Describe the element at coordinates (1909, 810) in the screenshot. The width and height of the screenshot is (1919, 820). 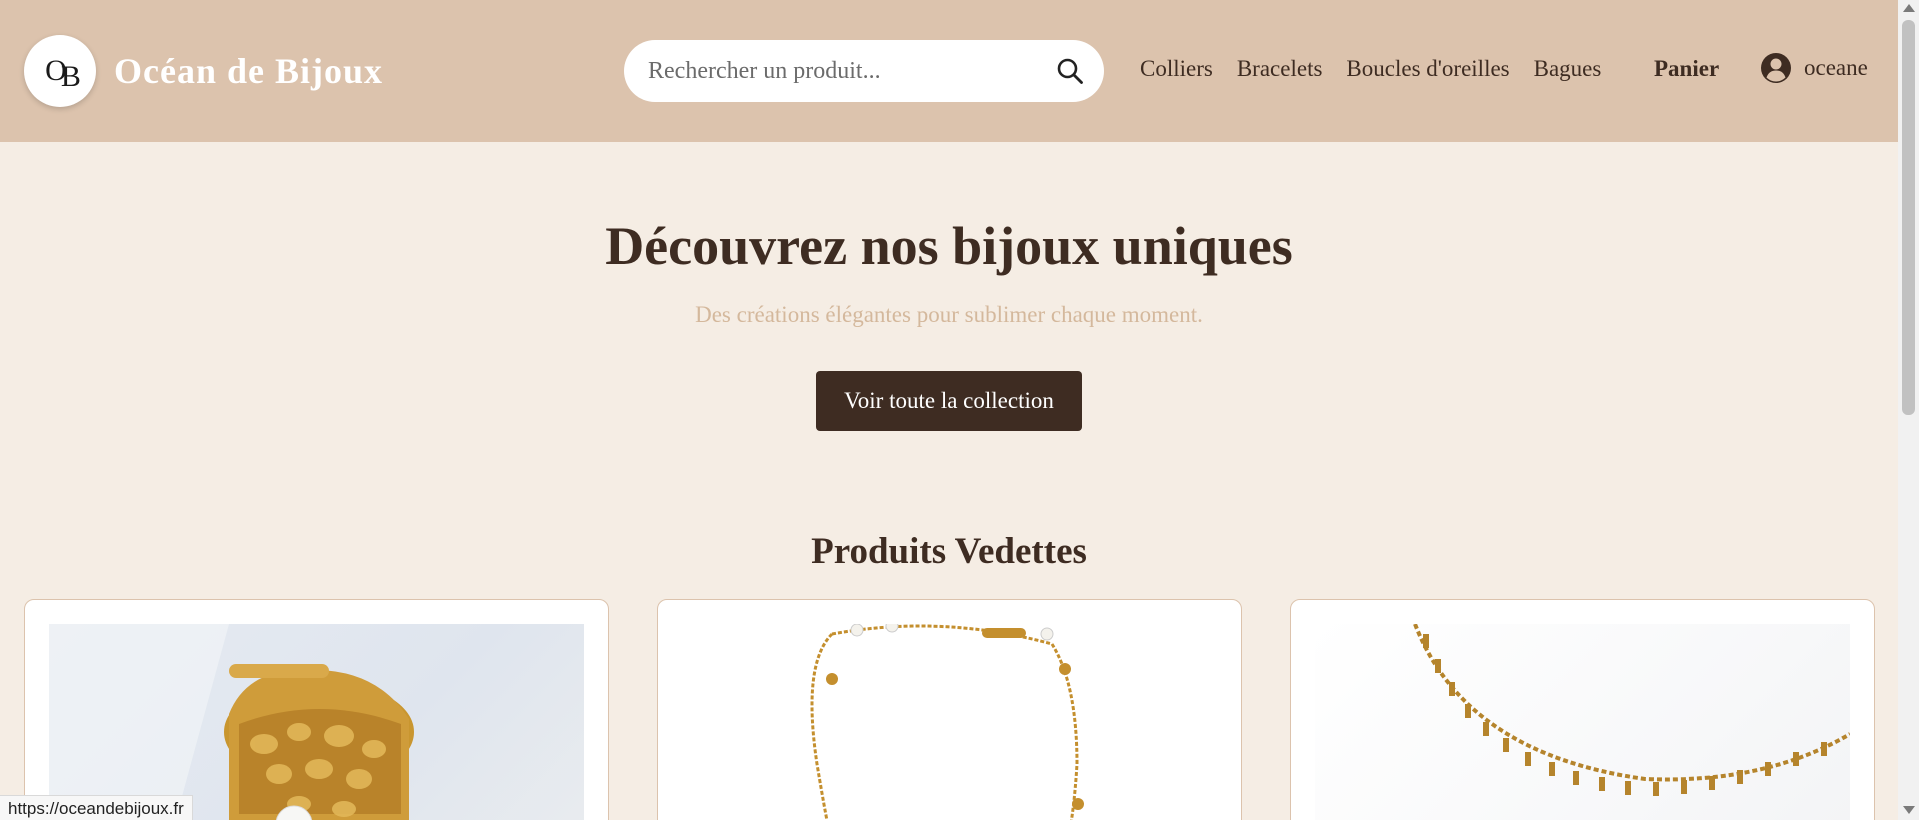
I see `scroll-down-arrow-icon` at that location.